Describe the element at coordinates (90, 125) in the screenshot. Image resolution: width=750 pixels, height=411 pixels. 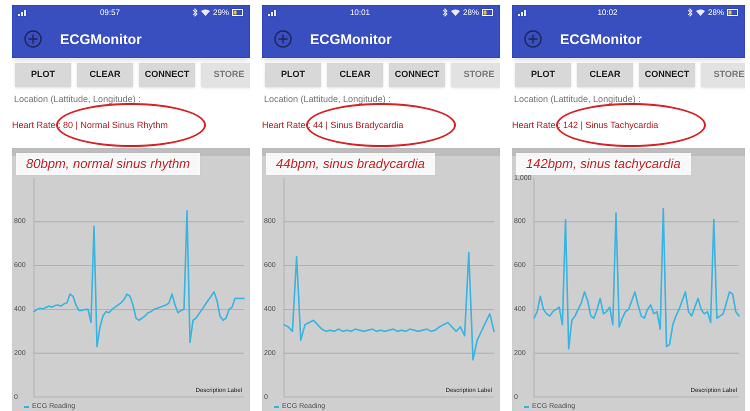
I see `heart-rate-text: Heart Rate : 80 | Normal Sinus Rhythm` at that location.